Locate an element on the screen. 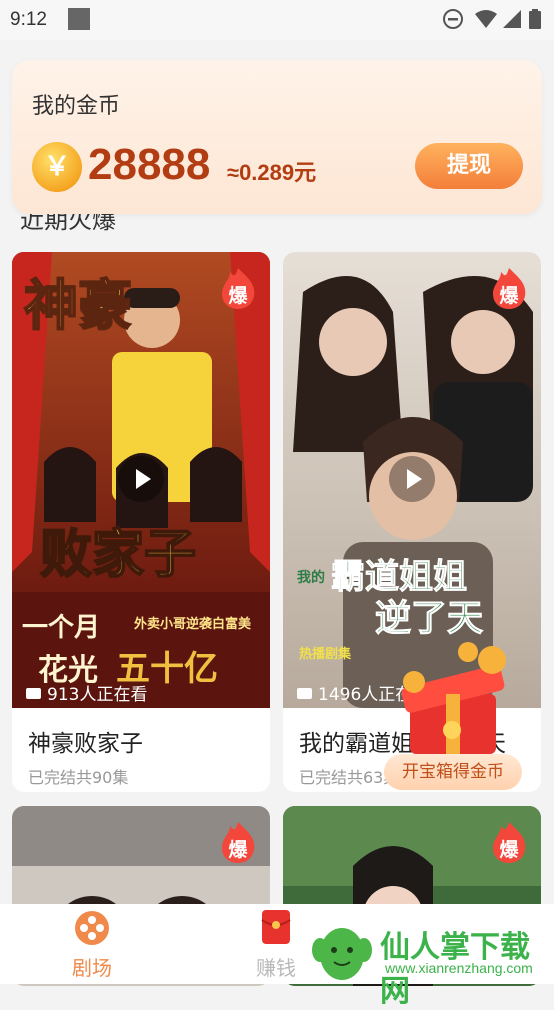 The image size is (554, 1010). status-bar: 9:12 is located at coordinates (277, 20).